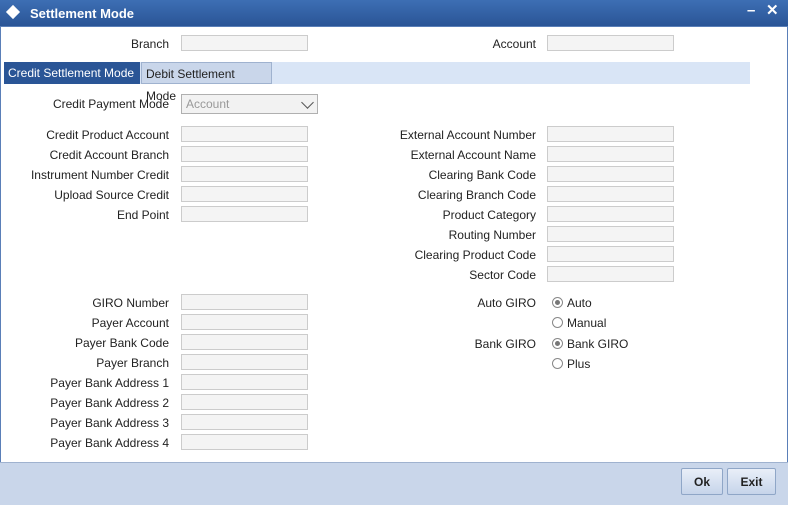  What do you see at coordinates (394, 483) in the screenshot?
I see `footer-bar` at bounding box center [394, 483].